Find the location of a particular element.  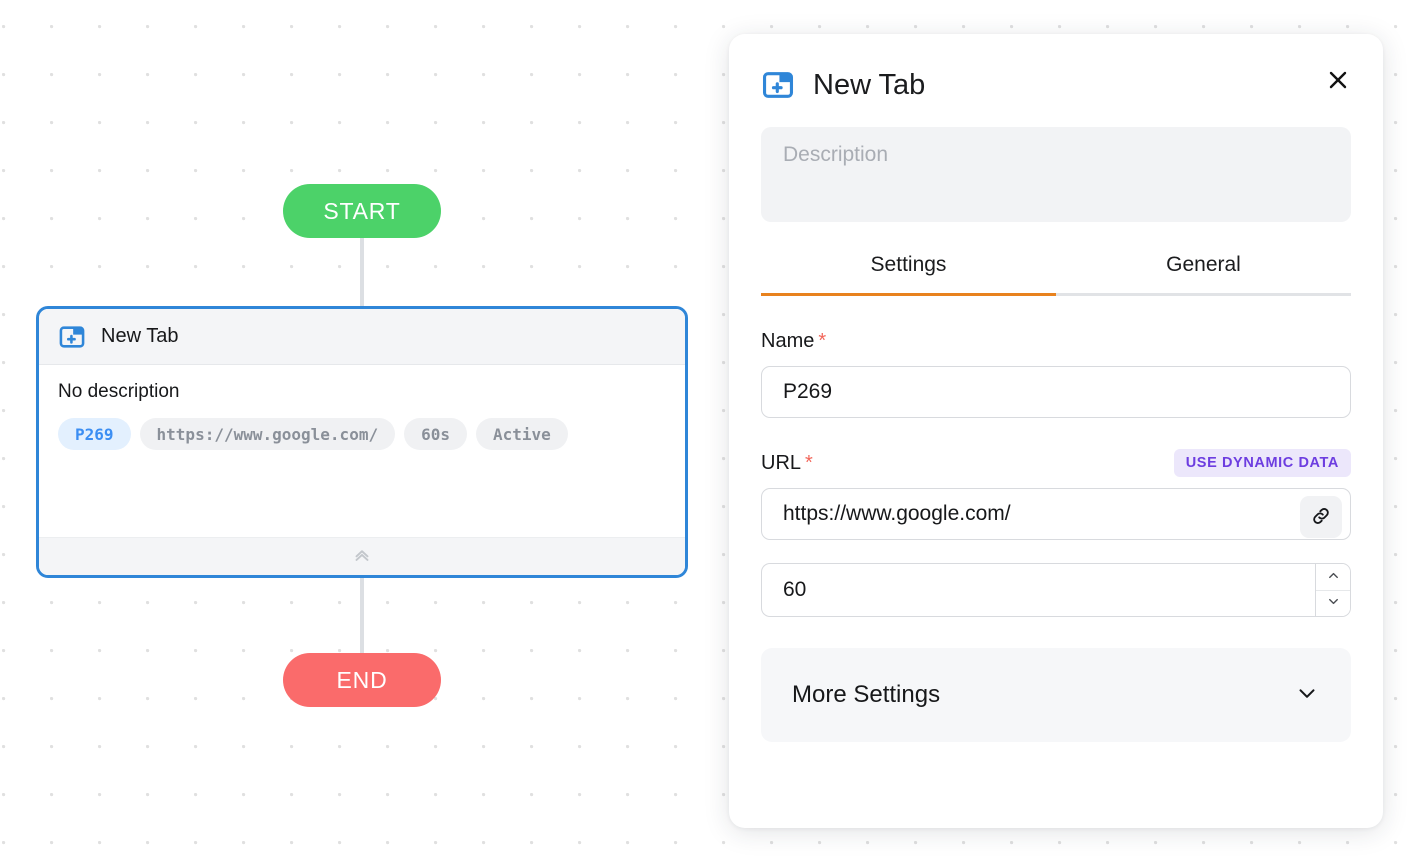

name-label-group: Name * is located at coordinates (793, 341).